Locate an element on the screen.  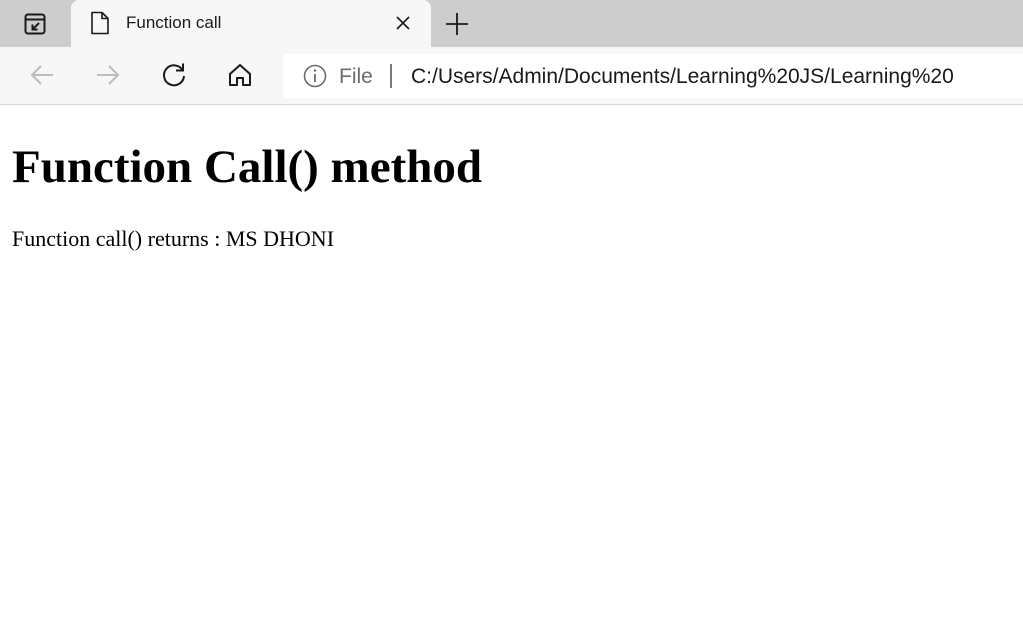
back-arrow-icon is located at coordinates (41, 75).